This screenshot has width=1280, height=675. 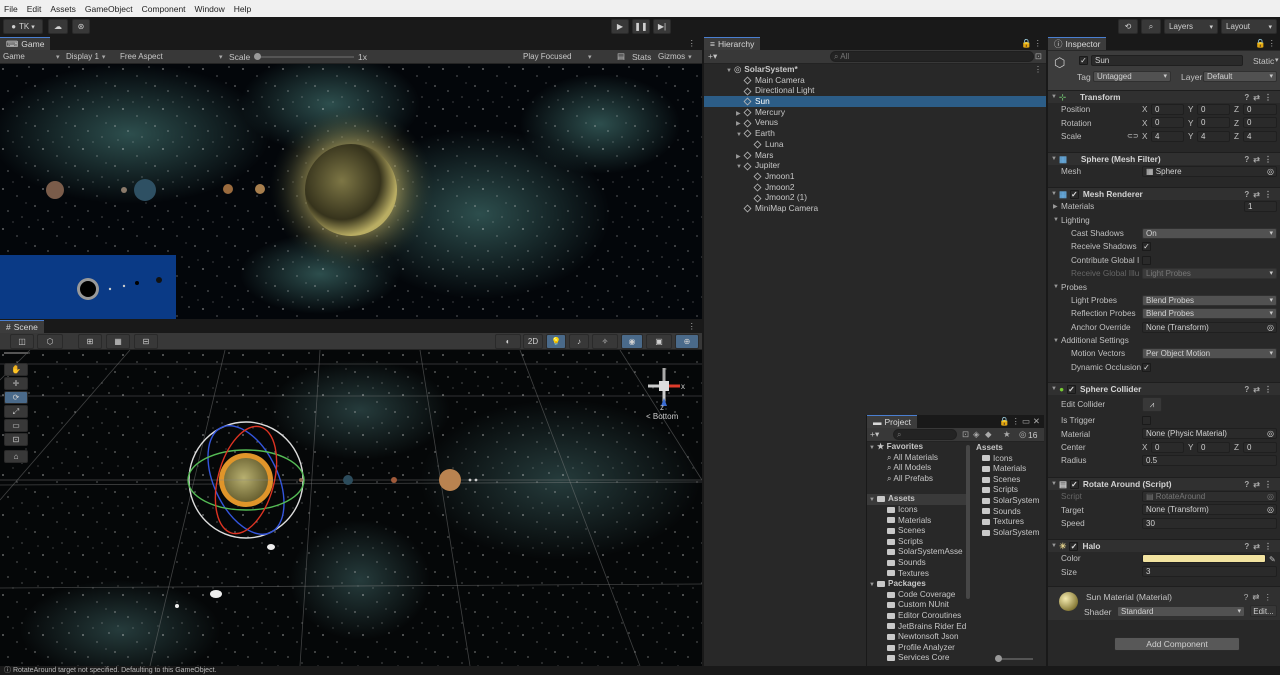 What do you see at coordinates (50, 341) in the screenshot?
I see `render-mode-button: ⬡` at bounding box center [50, 341].